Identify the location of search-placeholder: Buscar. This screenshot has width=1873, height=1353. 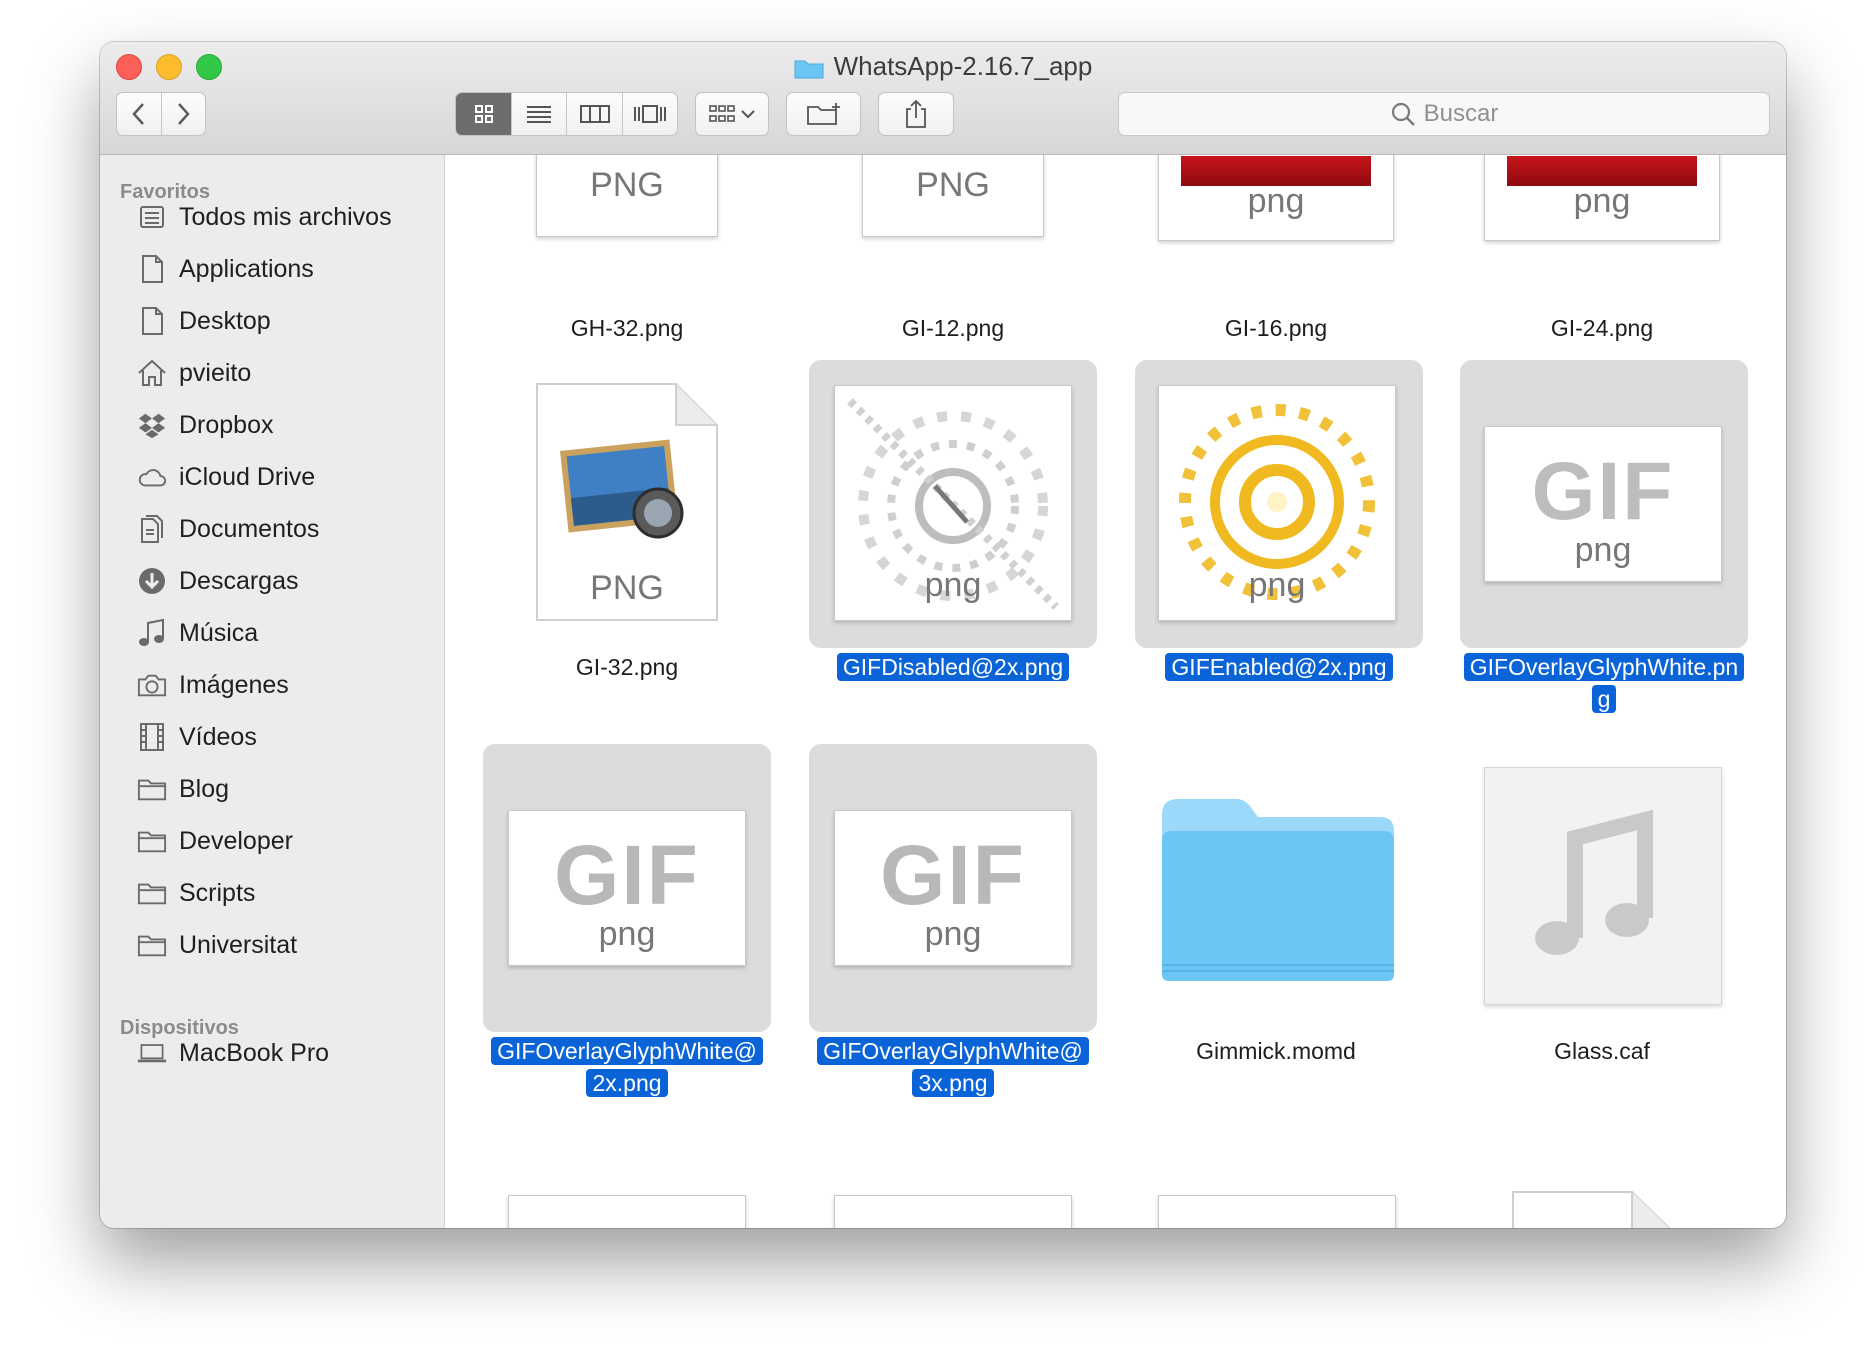
(1461, 113).